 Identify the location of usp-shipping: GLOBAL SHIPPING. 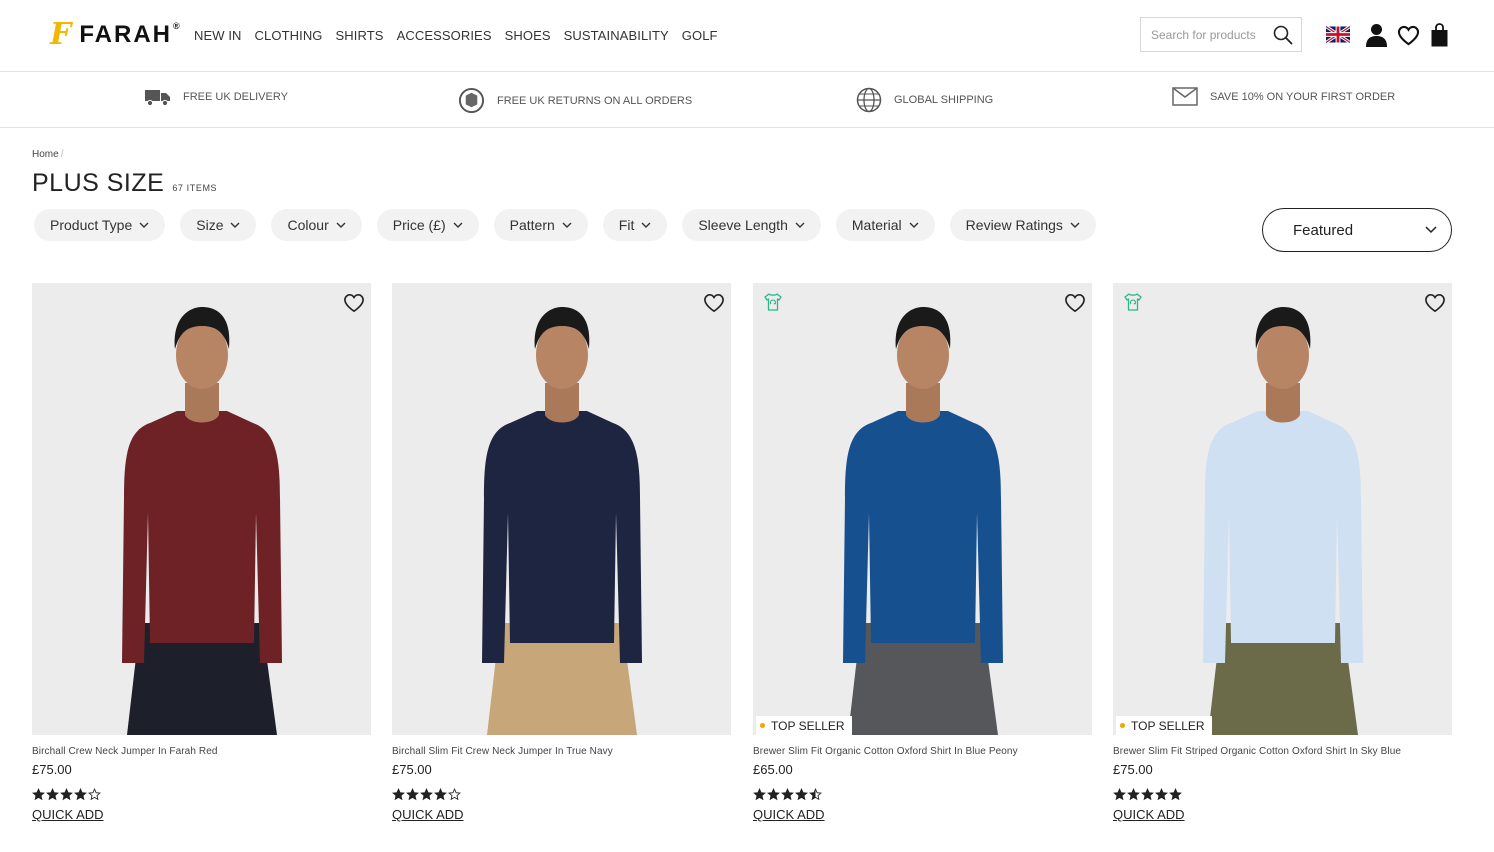
(924, 100).